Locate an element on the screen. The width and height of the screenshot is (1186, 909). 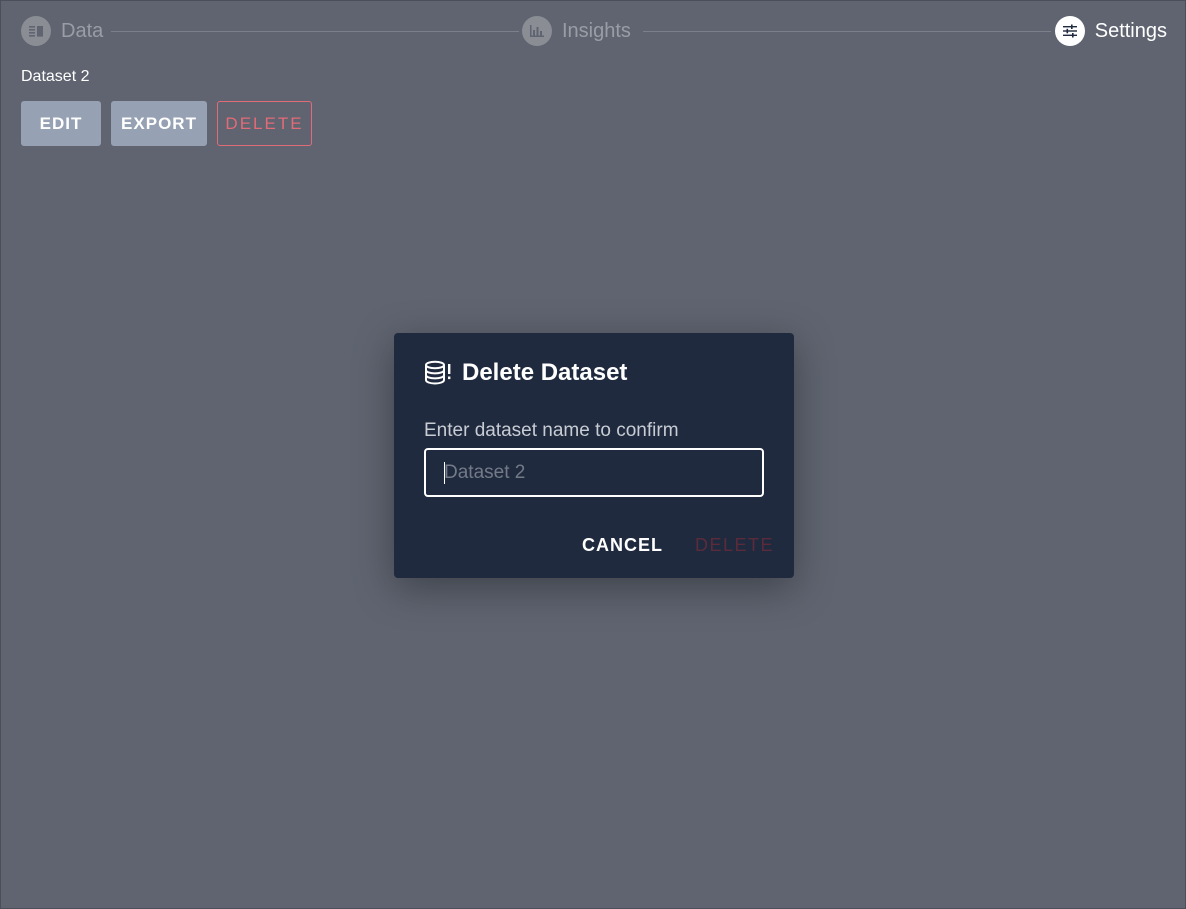
step-data: Data is located at coordinates (62, 31).